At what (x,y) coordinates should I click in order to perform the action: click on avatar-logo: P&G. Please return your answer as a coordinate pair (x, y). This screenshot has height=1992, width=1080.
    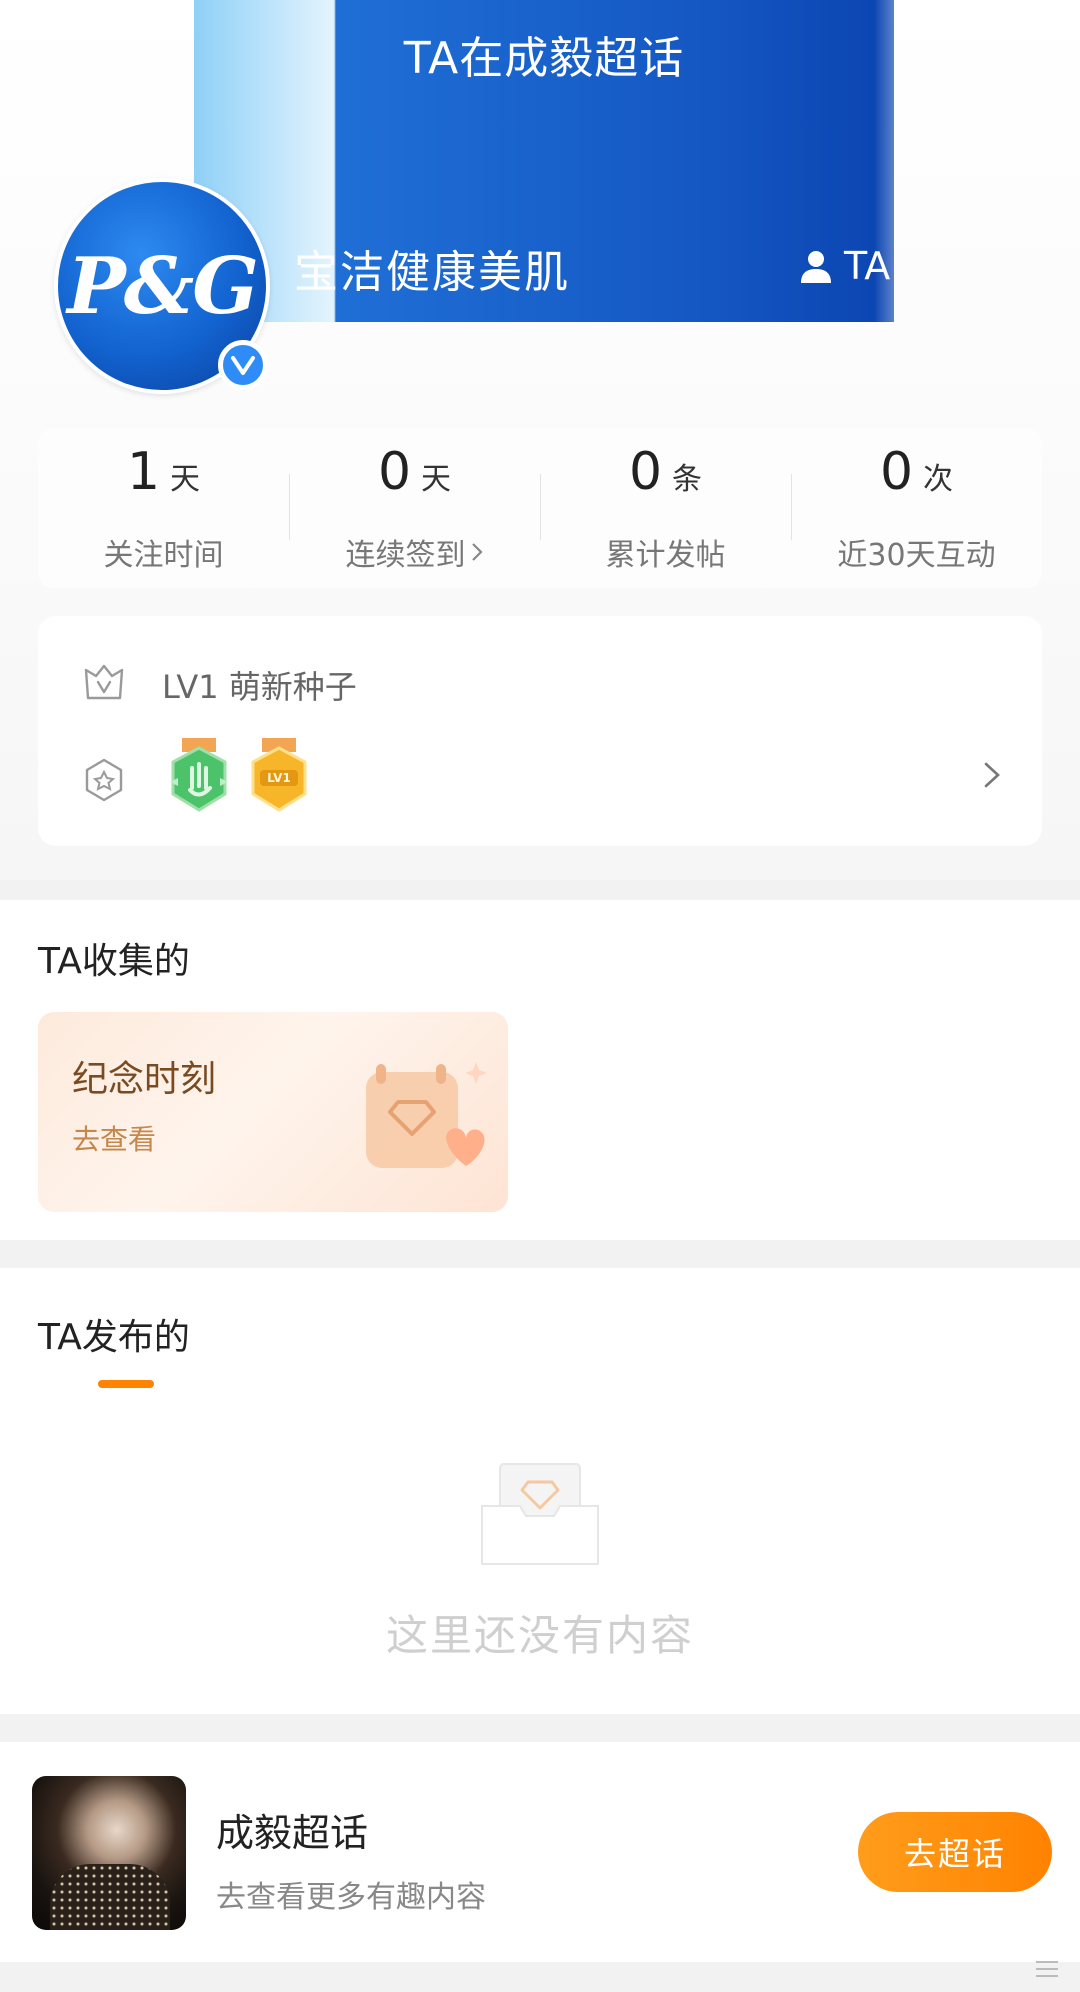
    Looking at the image, I should click on (163, 286).